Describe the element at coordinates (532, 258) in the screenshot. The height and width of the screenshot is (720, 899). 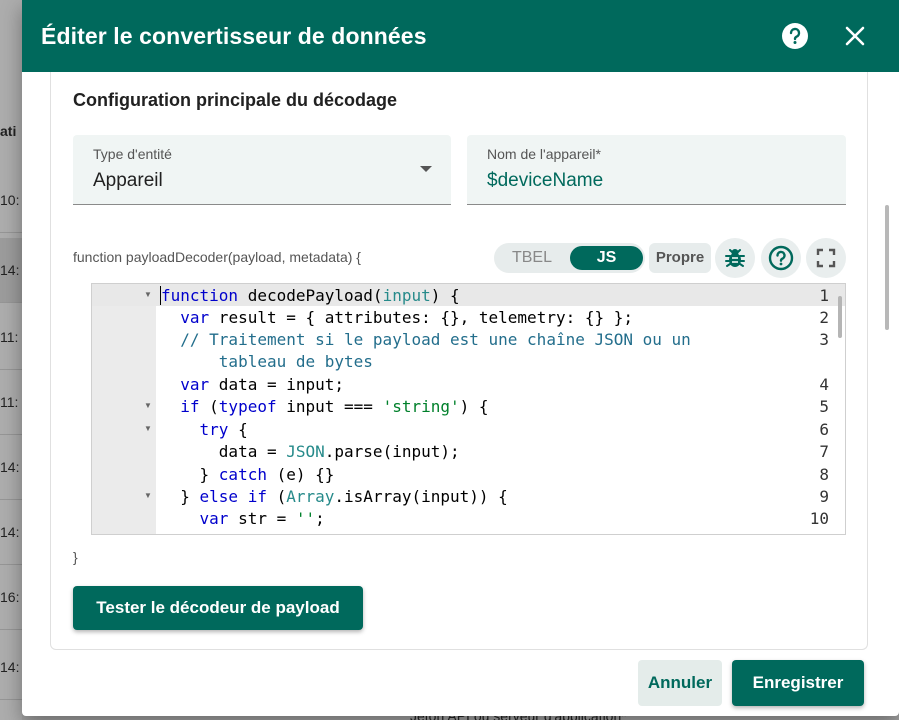
I see `toggle-option-tbel: TBEL` at that location.